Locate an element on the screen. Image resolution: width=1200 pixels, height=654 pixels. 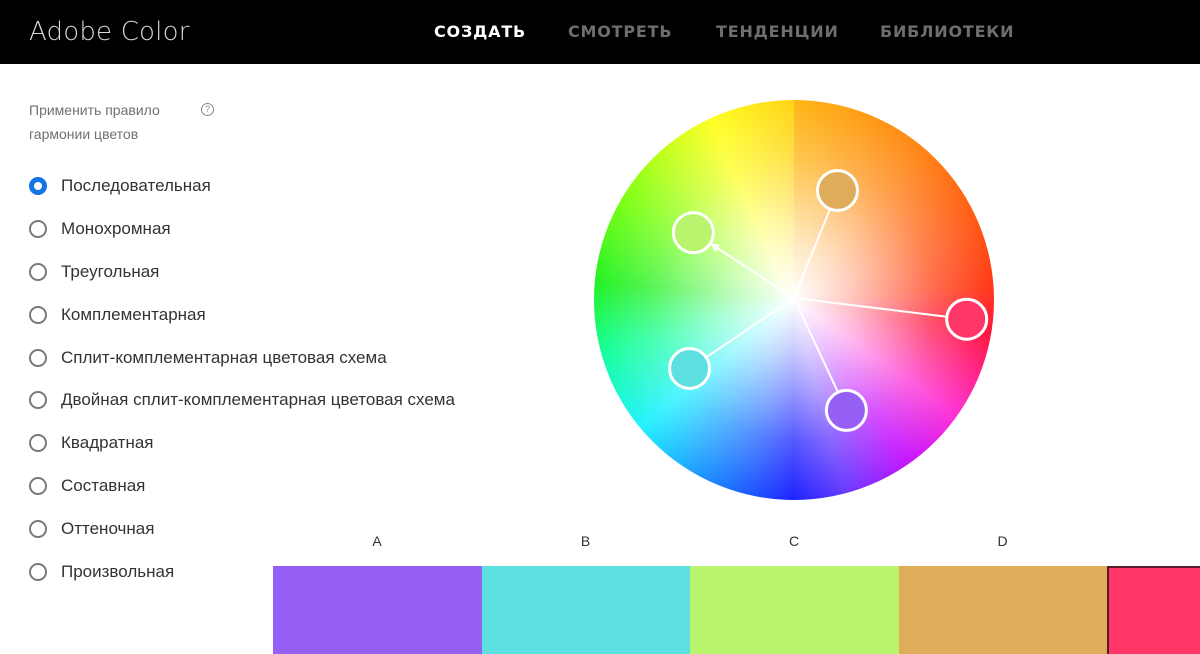
swatch-label: C is located at coordinates (794, 541).